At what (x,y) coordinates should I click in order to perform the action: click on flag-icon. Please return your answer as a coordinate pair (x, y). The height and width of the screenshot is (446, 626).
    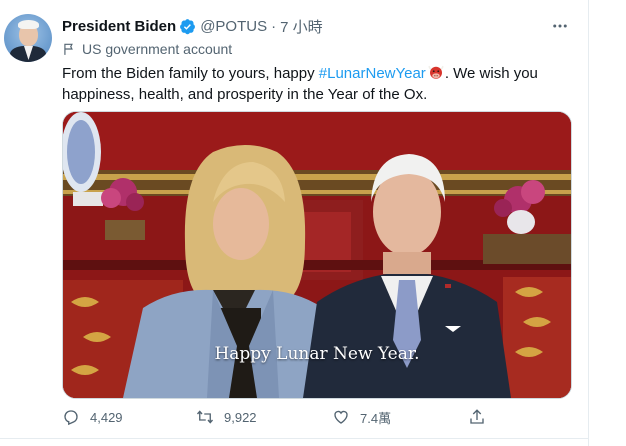
    Looking at the image, I should click on (68, 49).